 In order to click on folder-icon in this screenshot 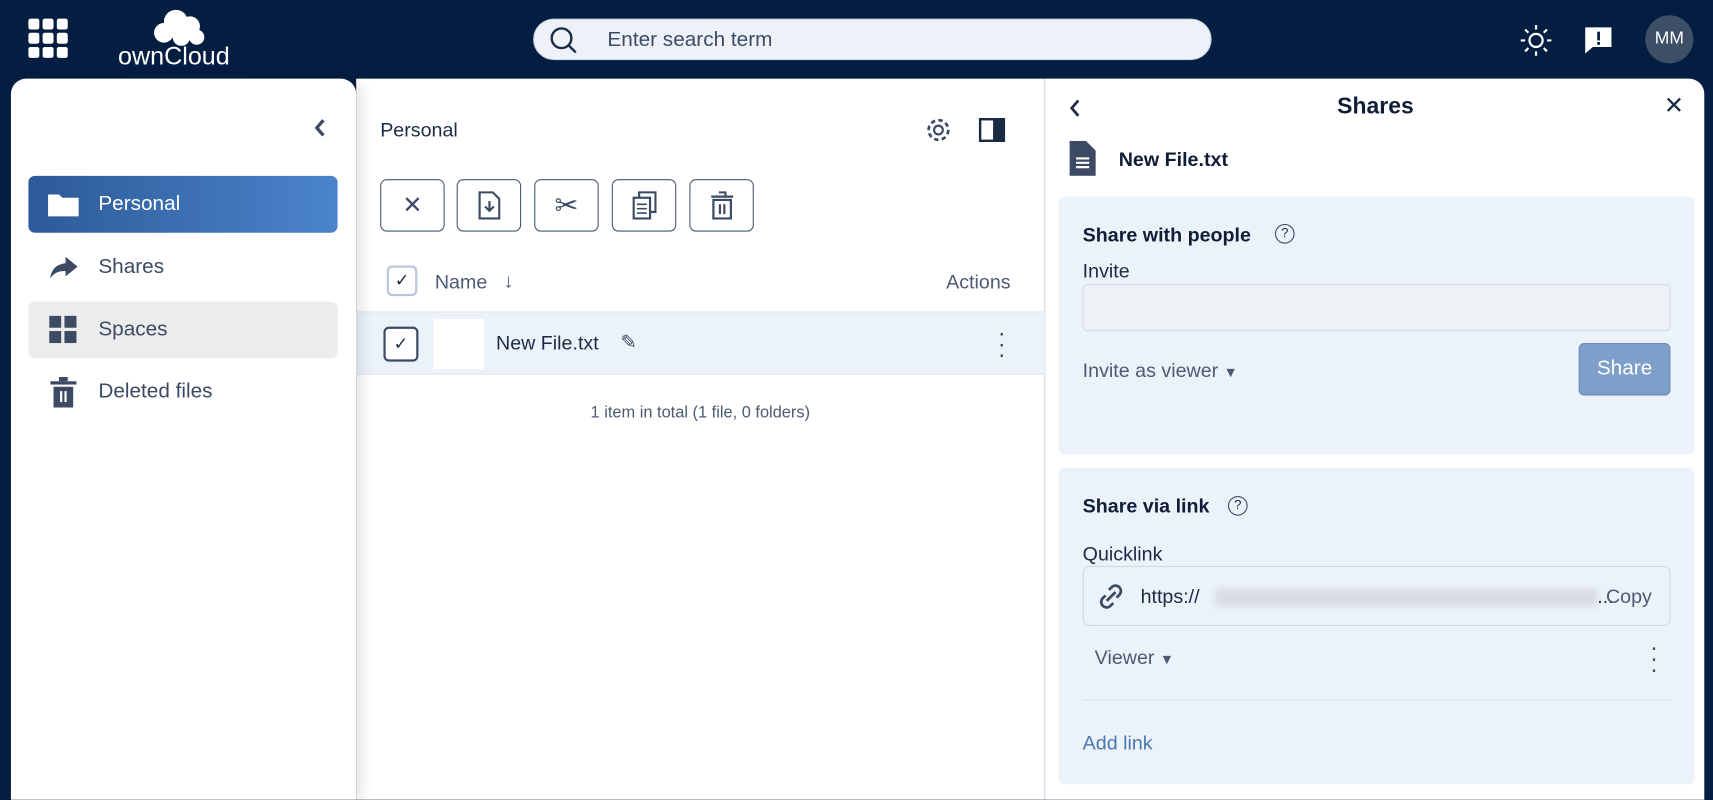, I will do `click(63, 204)`.